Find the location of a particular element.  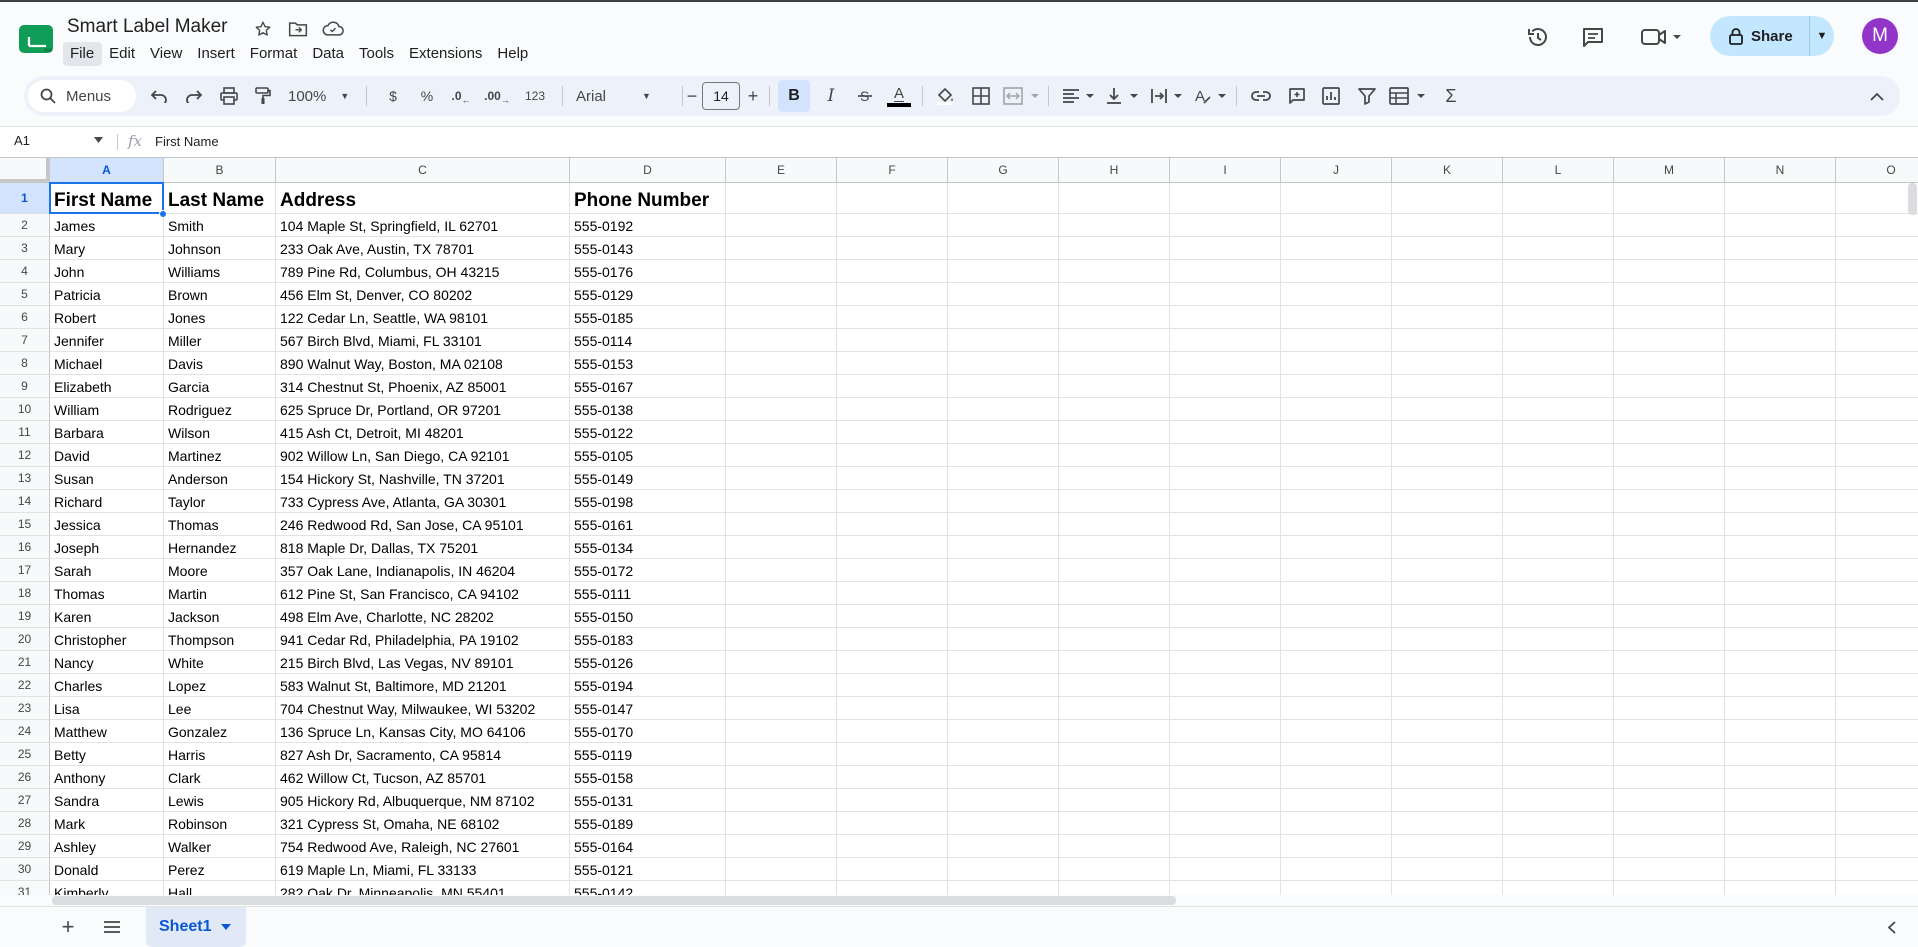

table-cell: Moore is located at coordinates (220, 570).